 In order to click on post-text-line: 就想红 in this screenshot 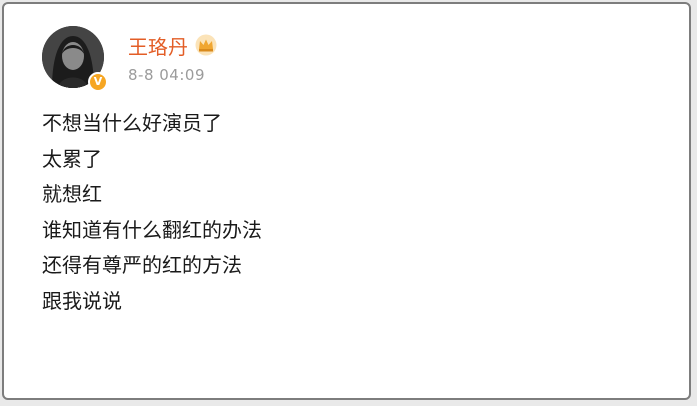, I will do `click(72, 194)`.